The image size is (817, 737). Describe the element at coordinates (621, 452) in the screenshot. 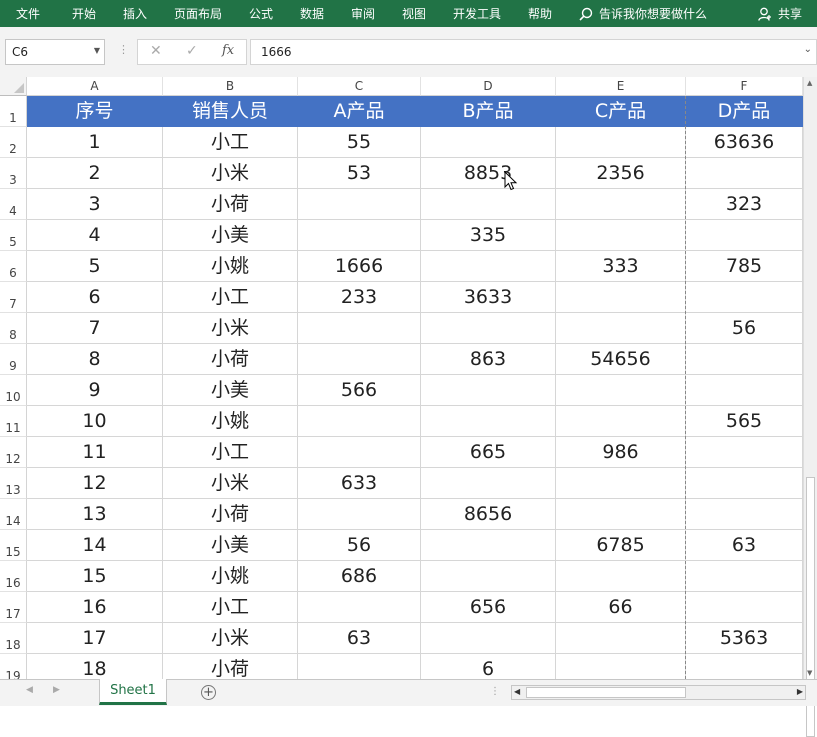

I see `cell-e: 986` at that location.